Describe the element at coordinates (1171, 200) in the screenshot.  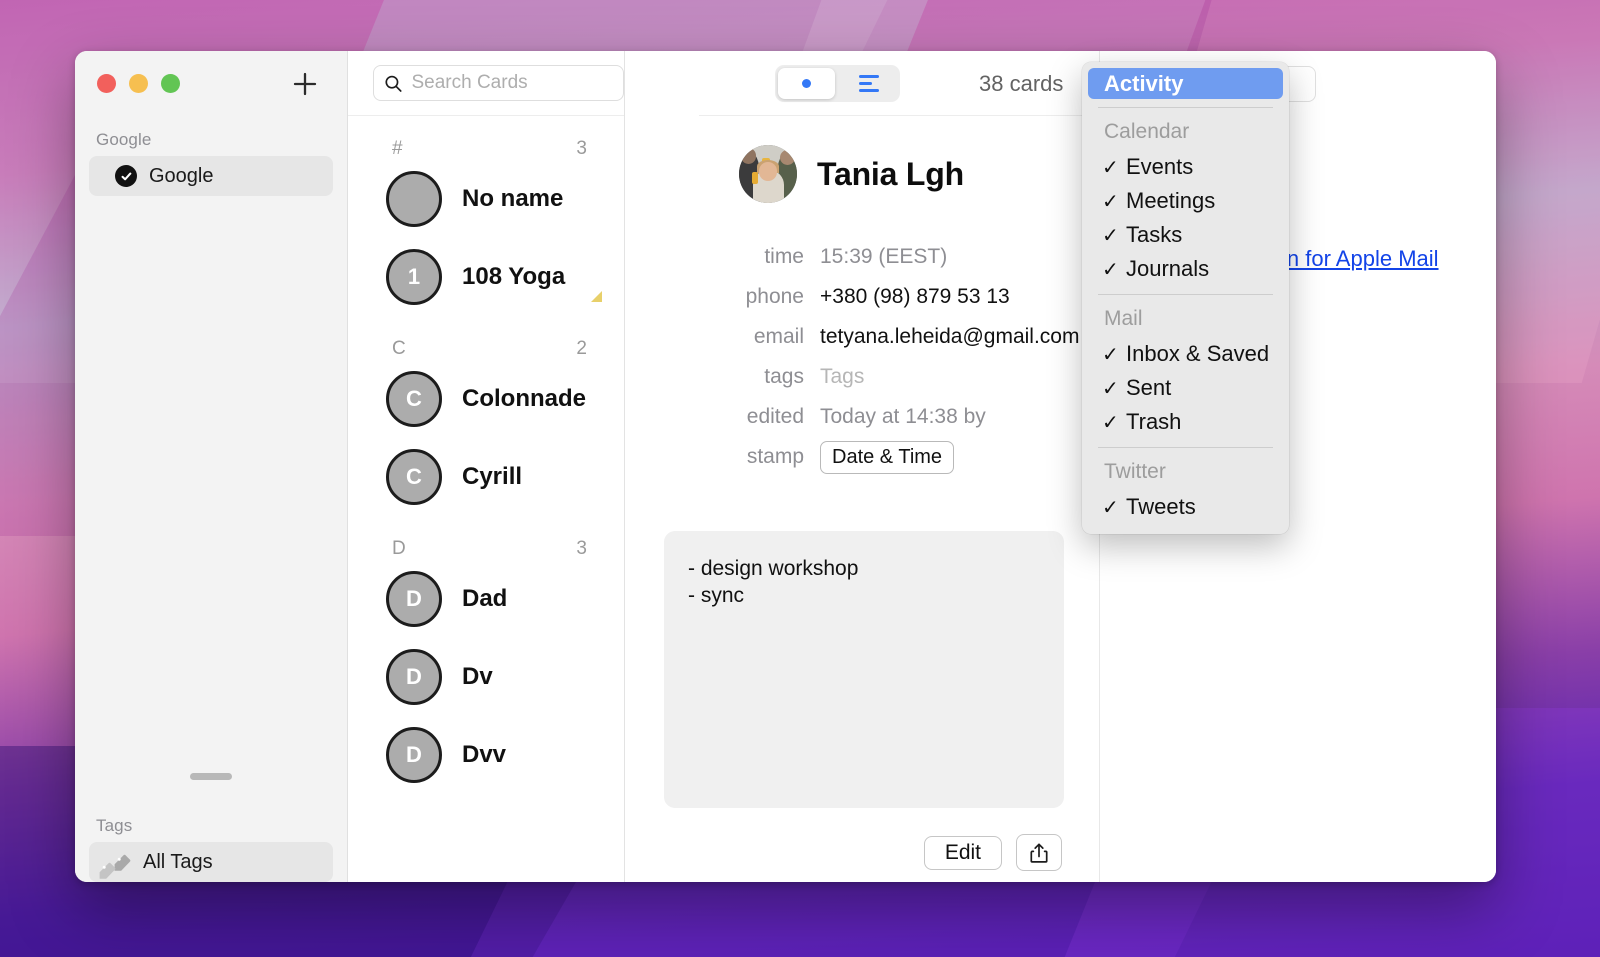
I see `menu-item-label: Meetings` at that location.